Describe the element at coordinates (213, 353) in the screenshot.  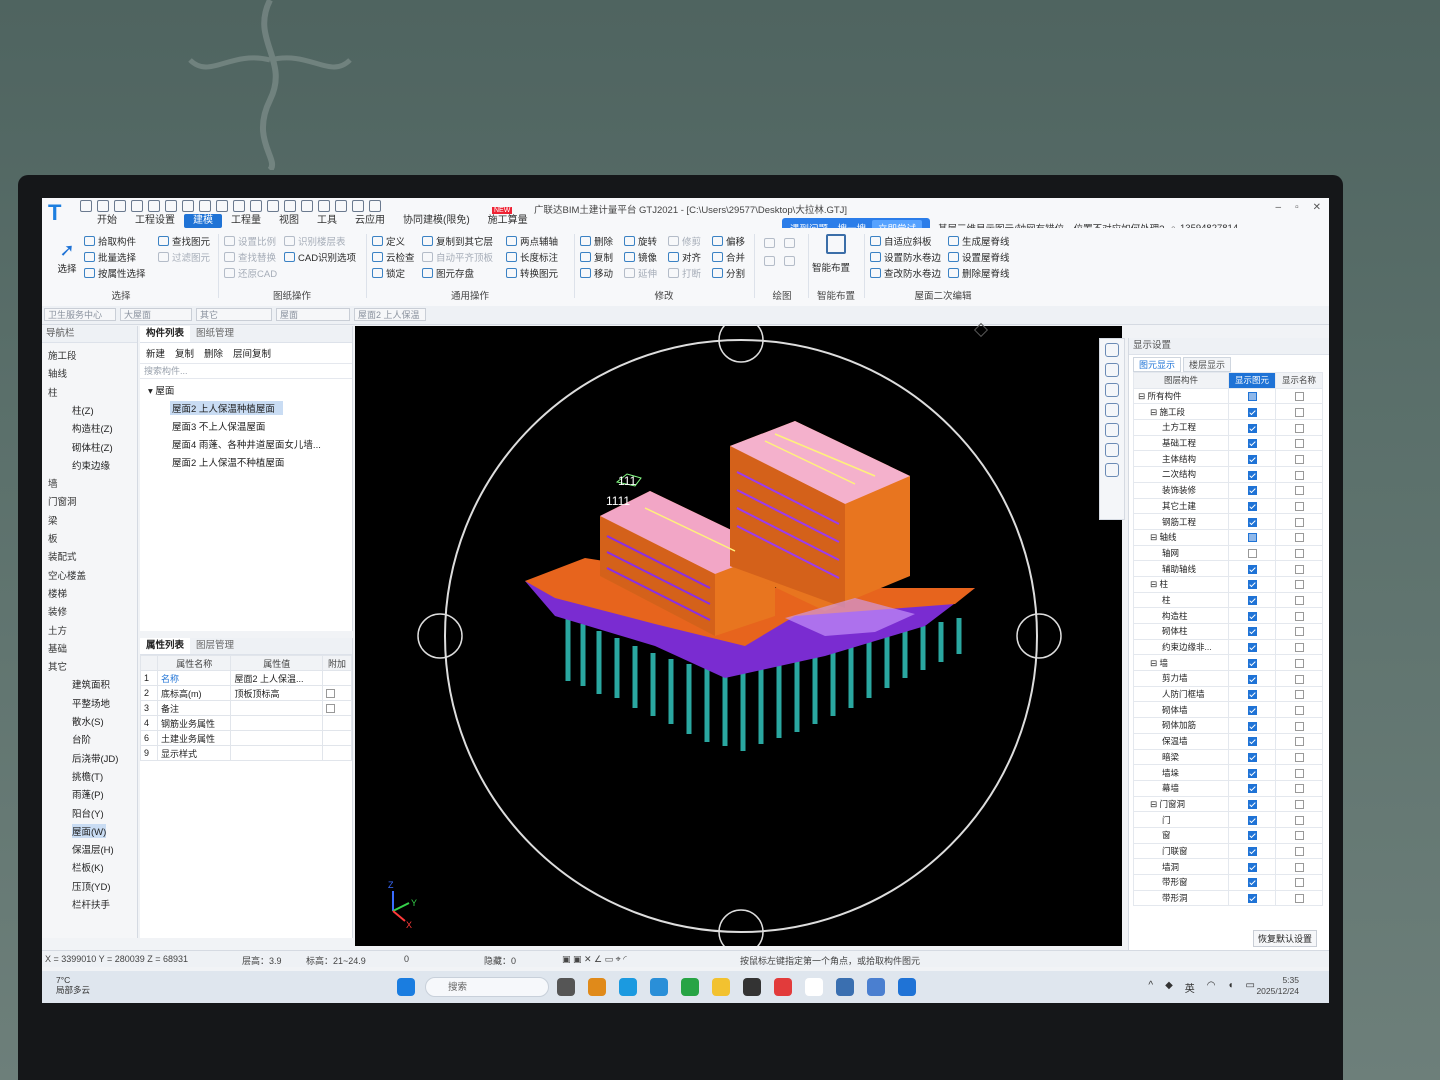
I see `delete-component-button: 删除` at that location.